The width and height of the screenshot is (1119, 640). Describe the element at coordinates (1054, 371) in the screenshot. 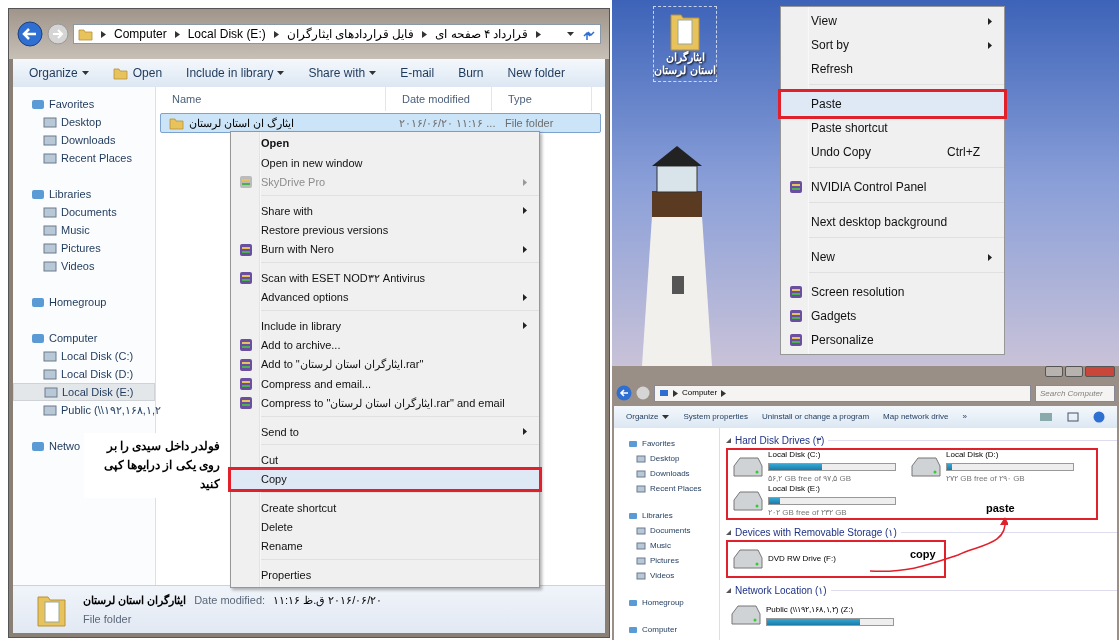

I see `minimize-button` at that location.